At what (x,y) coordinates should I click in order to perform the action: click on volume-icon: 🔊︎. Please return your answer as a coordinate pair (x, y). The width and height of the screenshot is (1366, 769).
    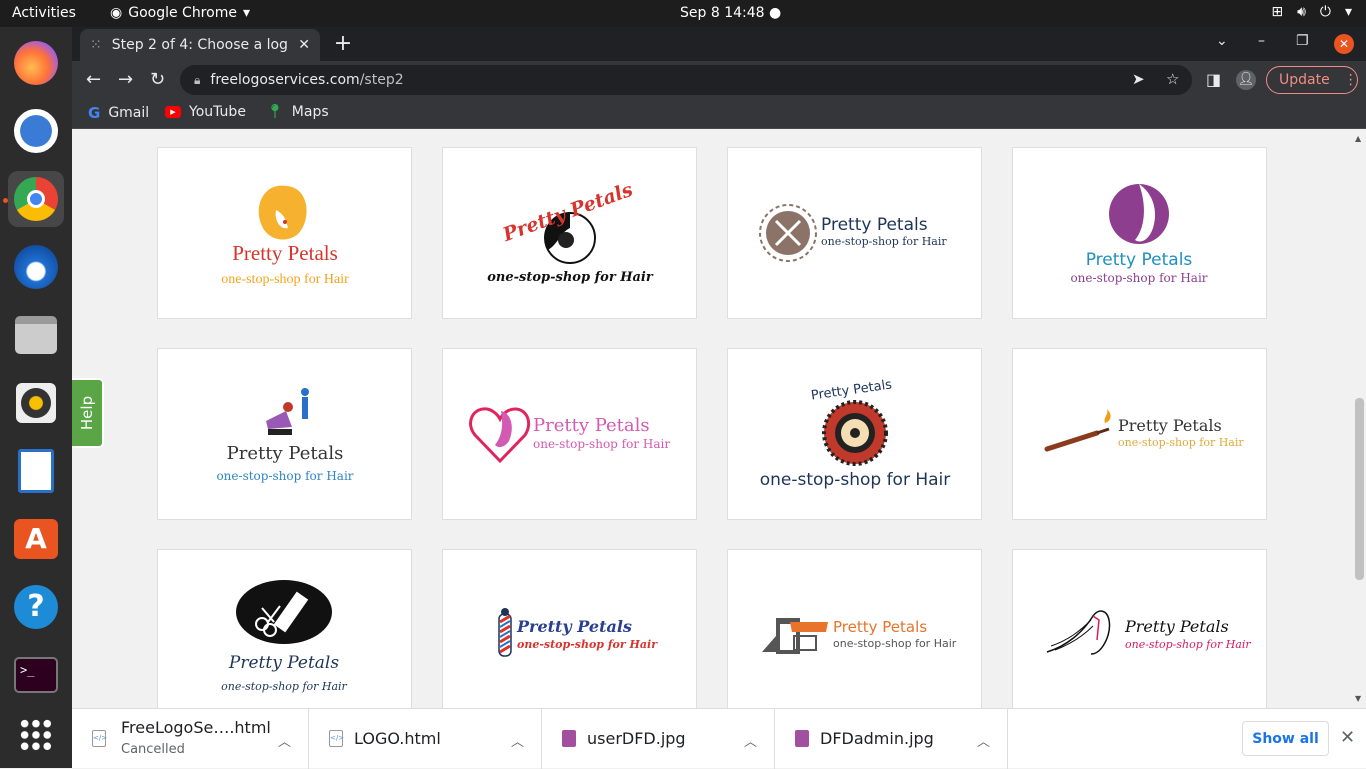
    Looking at the image, I should click on (1301, 12).